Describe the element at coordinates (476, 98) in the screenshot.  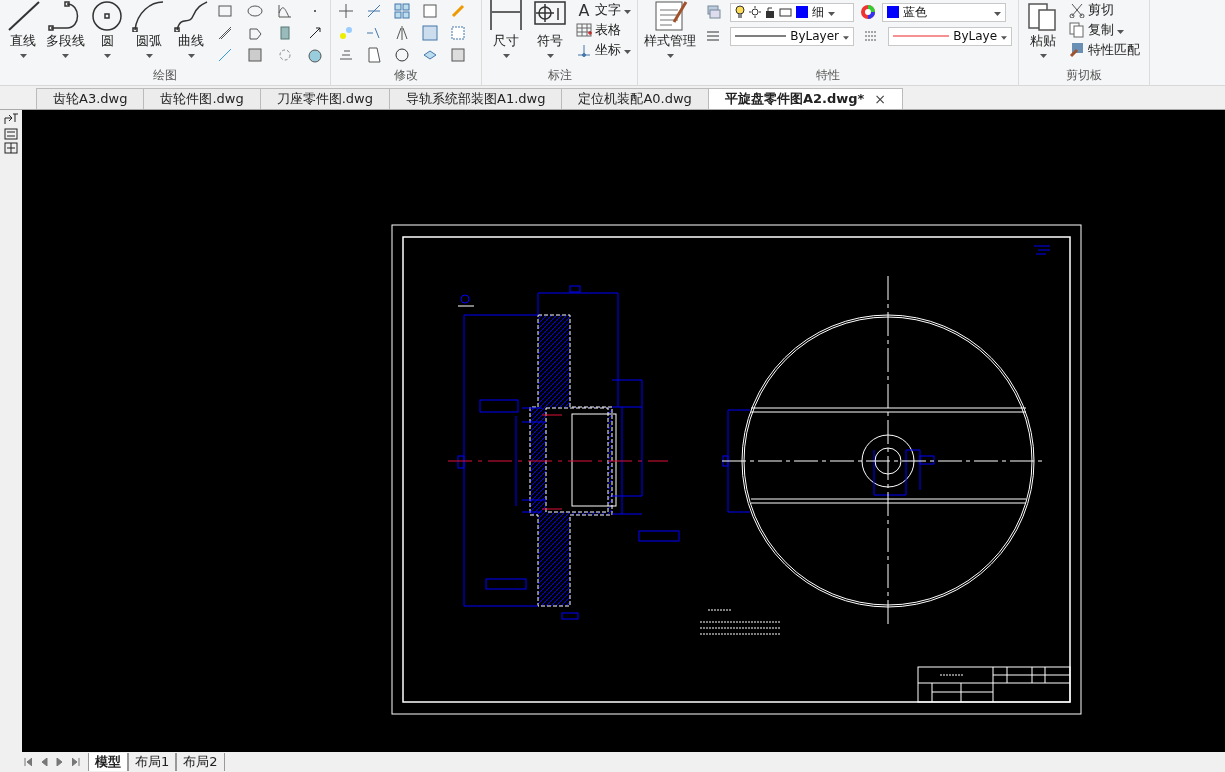
I see `document-tab: 导轨系统部装图A1.dwg` at that location.